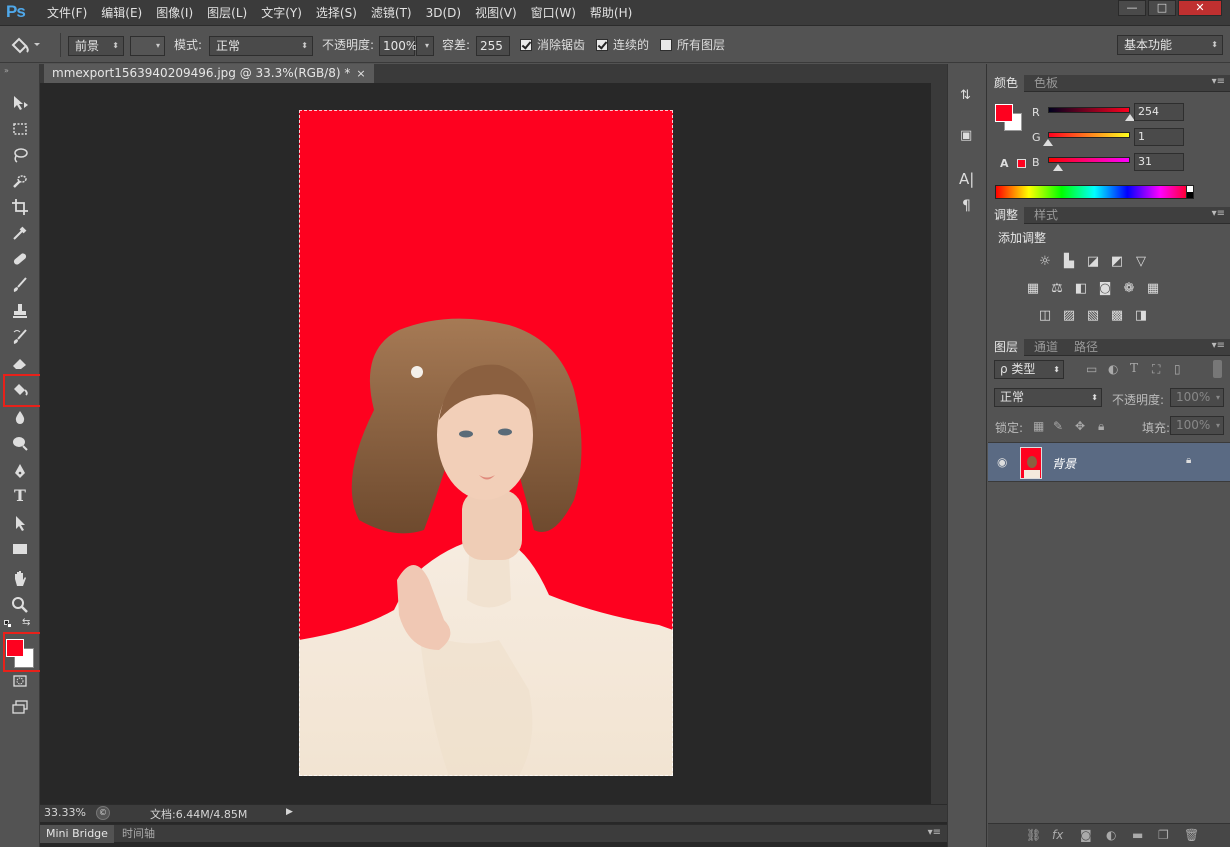 The width and height of the screenshot is (1230, 847). I want to click on delete-layer-icon: 🗑︎, so click(1191, 835).